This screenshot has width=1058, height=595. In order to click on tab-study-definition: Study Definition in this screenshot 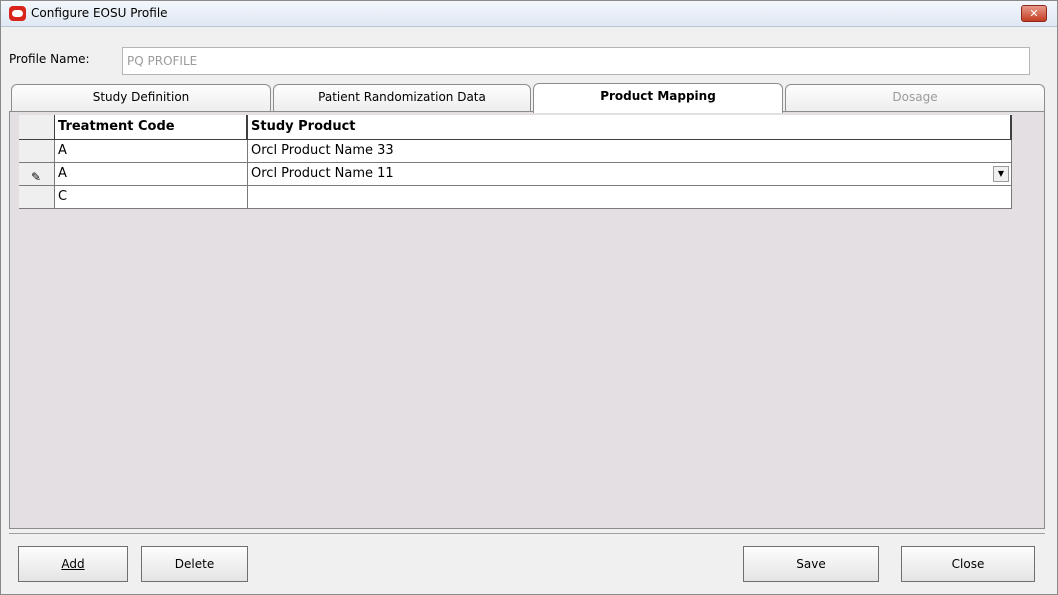, I will do `click(141, 97)`.